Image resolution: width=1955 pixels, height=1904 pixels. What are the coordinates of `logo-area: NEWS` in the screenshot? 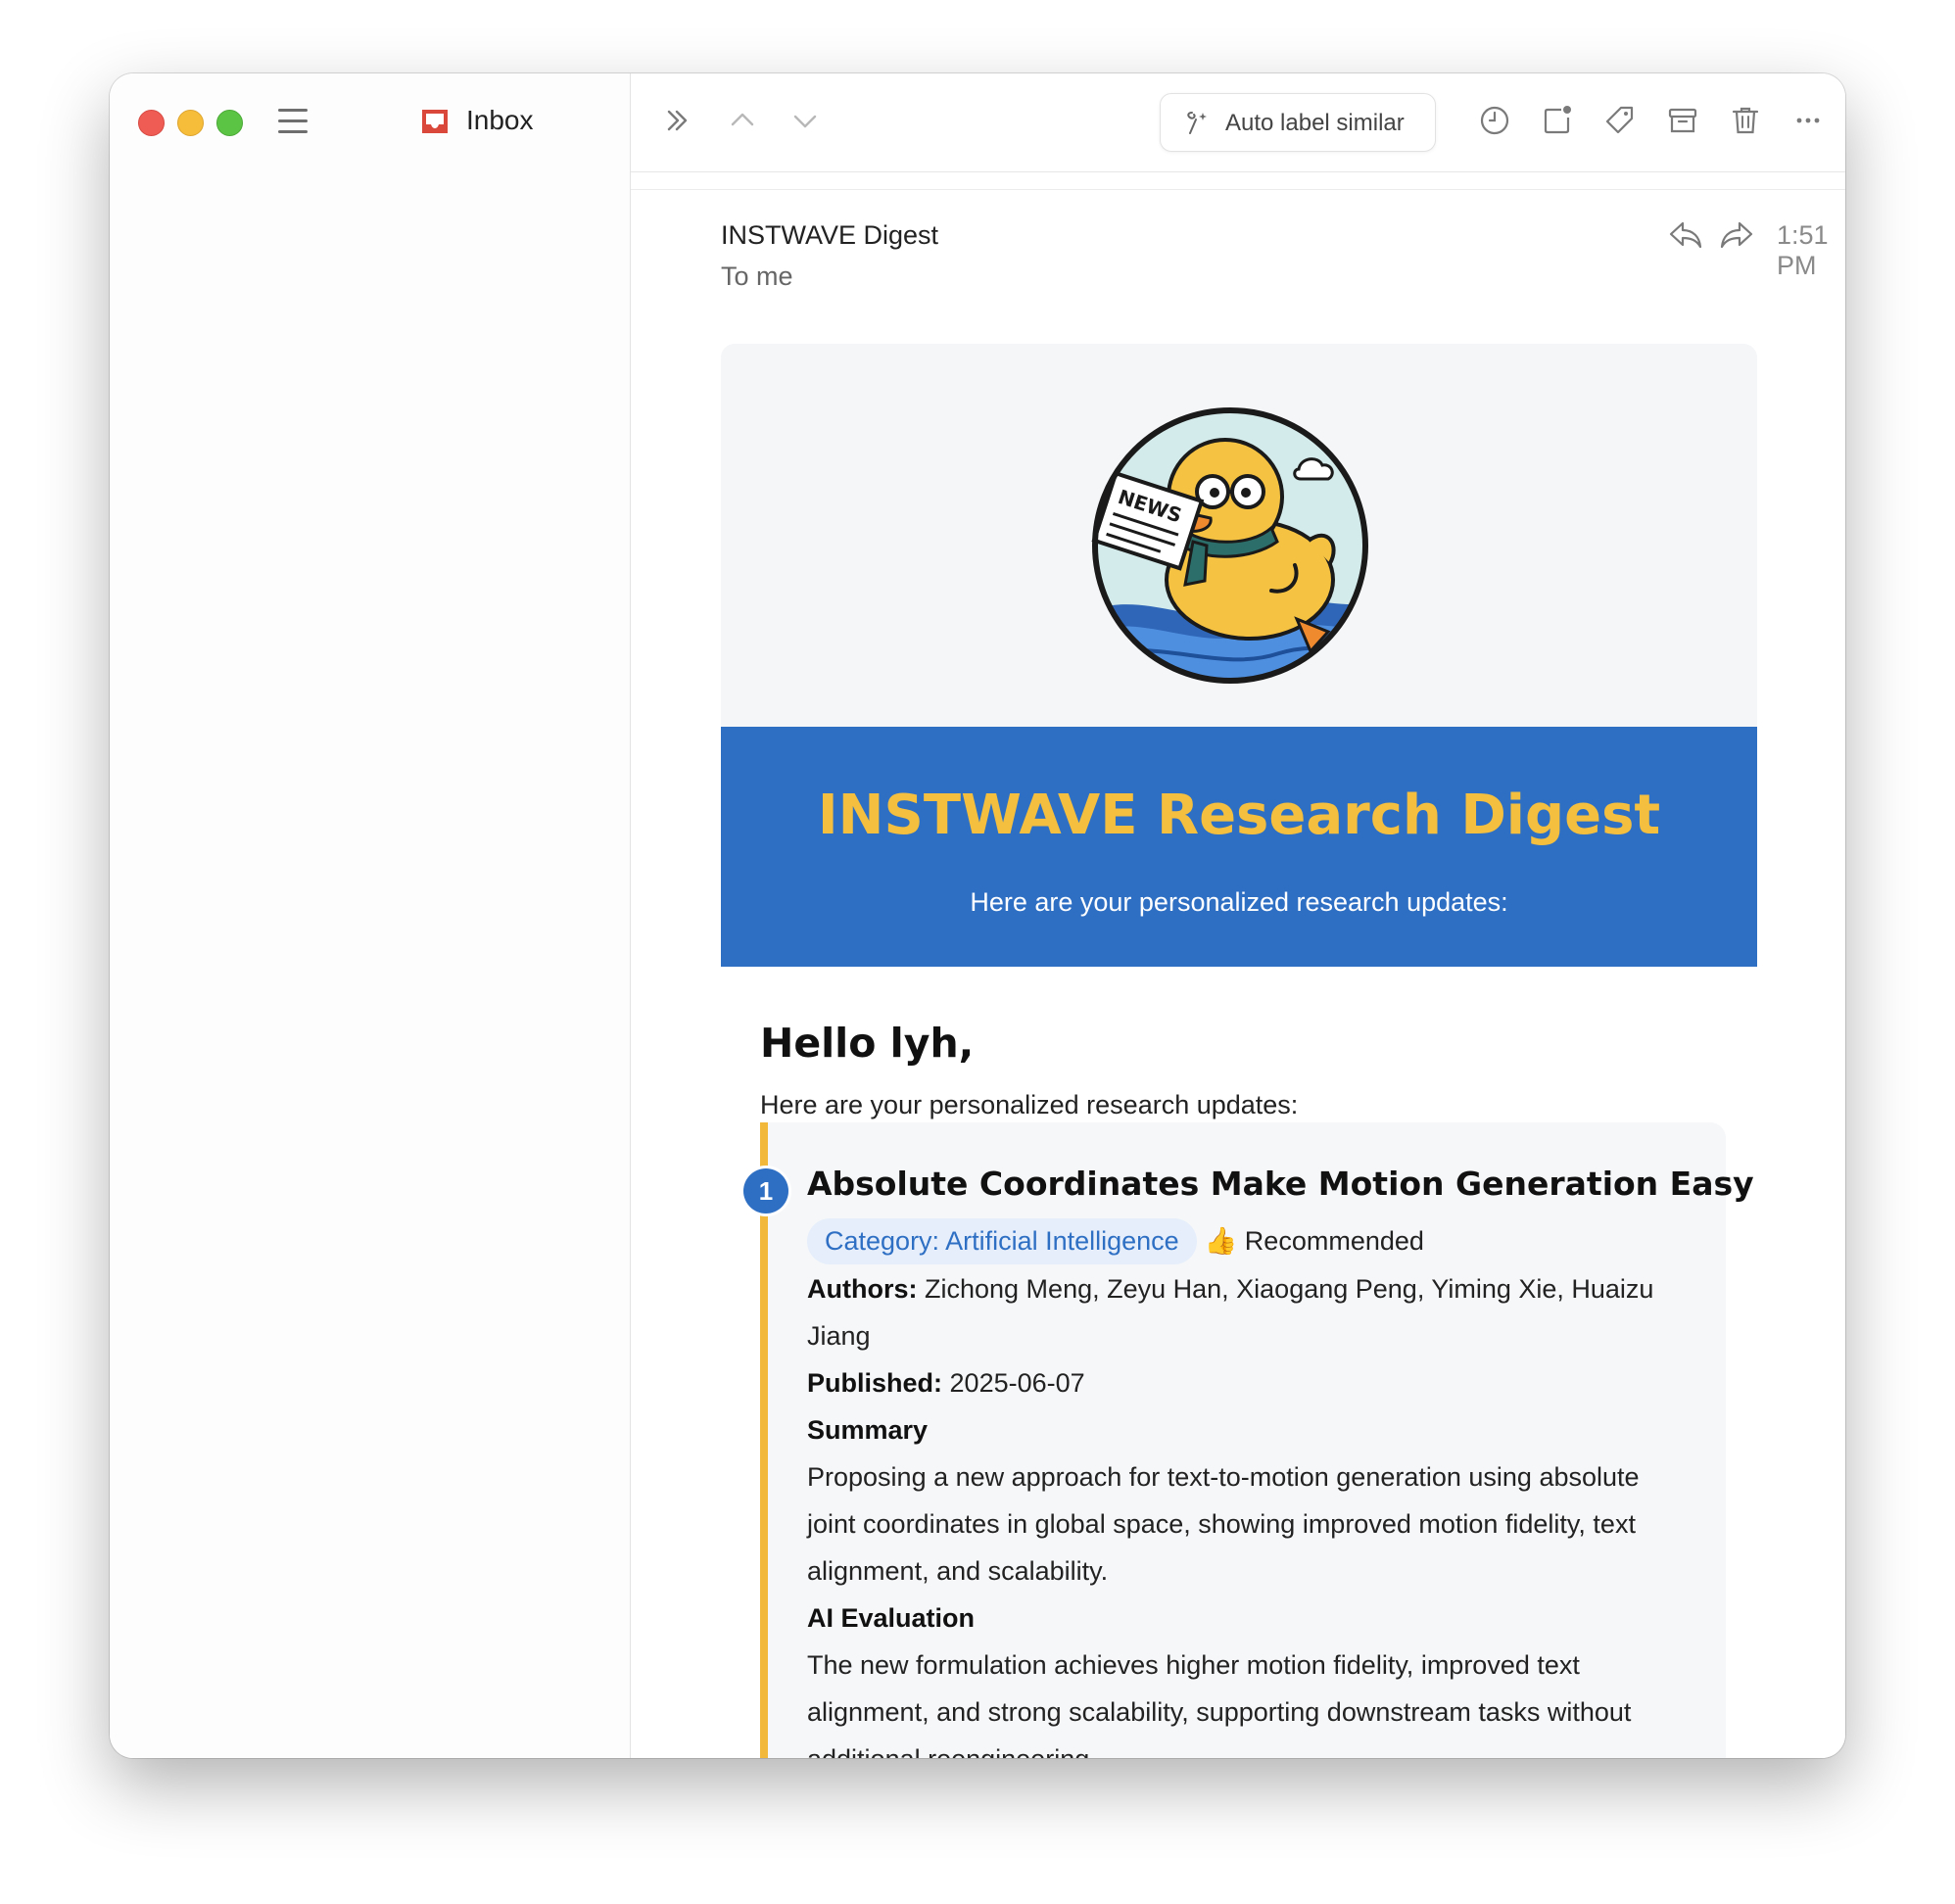 It's located at (1239, 535).